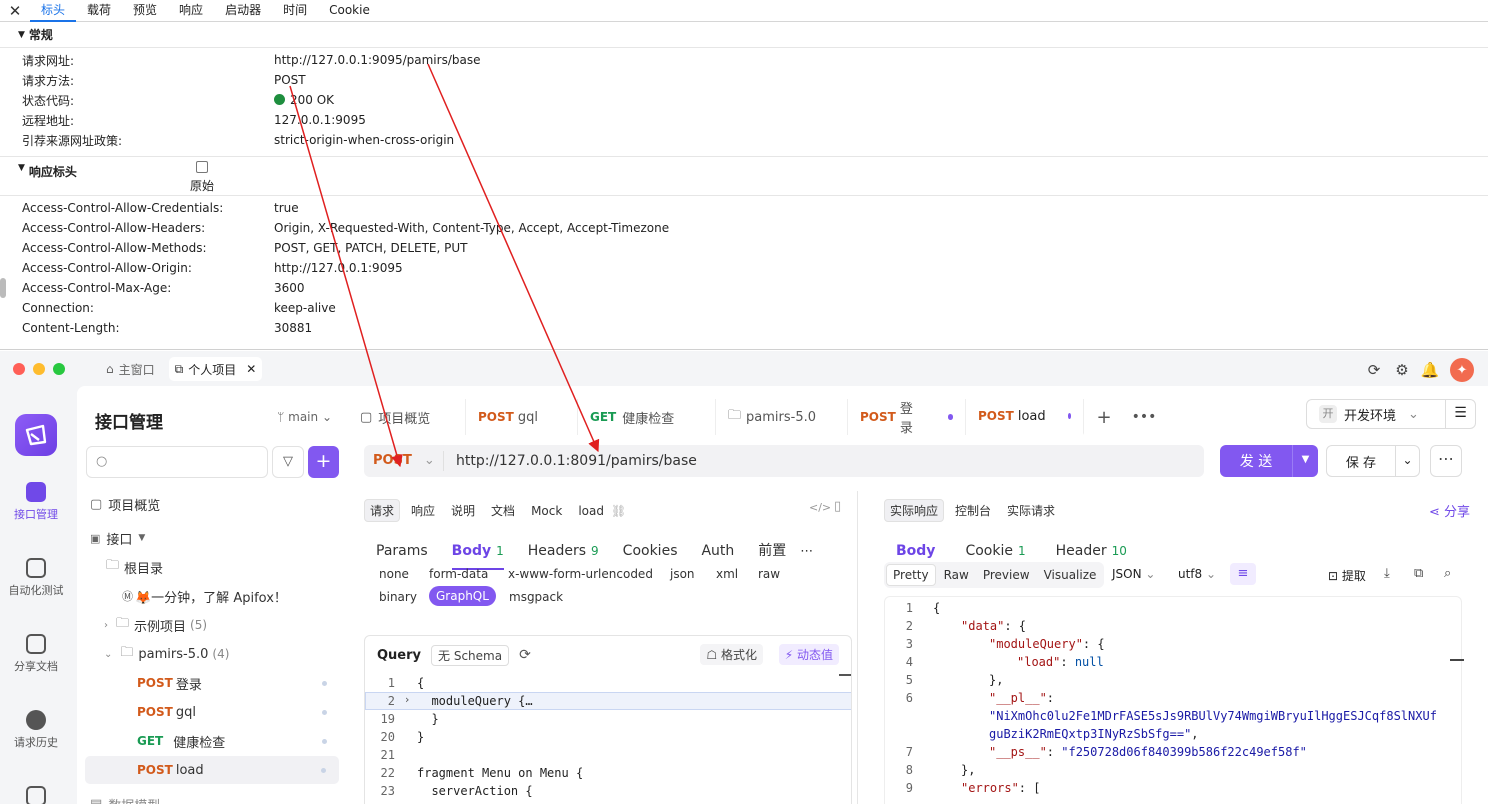  Describe the element at coordinates (407, 699) in the screenshot. I see `fold-chevron-icon: ›` at that location.